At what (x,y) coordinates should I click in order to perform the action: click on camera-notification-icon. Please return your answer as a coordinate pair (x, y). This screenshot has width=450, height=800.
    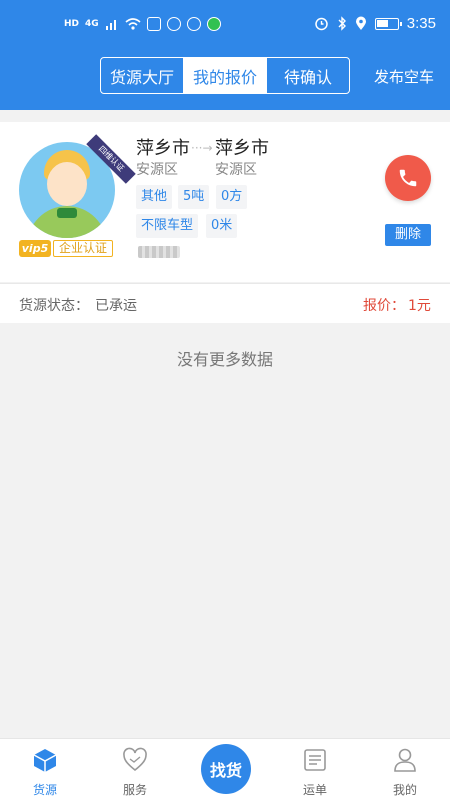
    Looking at the image, I should click on (193, 24).